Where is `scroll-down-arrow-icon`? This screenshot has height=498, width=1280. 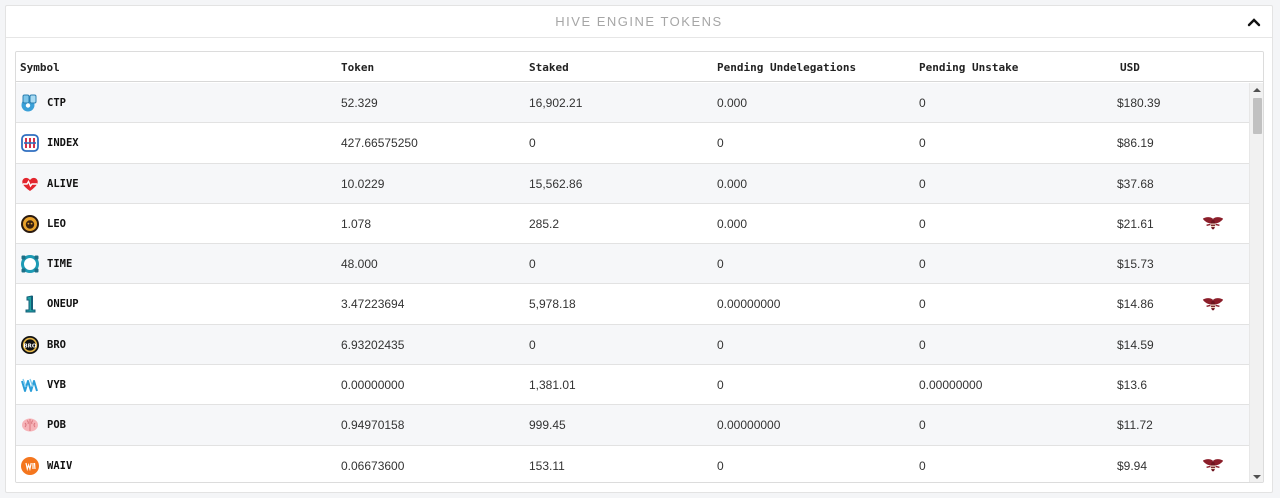 scroll-down-arrow-icon is located at coordinates (1257, 477).